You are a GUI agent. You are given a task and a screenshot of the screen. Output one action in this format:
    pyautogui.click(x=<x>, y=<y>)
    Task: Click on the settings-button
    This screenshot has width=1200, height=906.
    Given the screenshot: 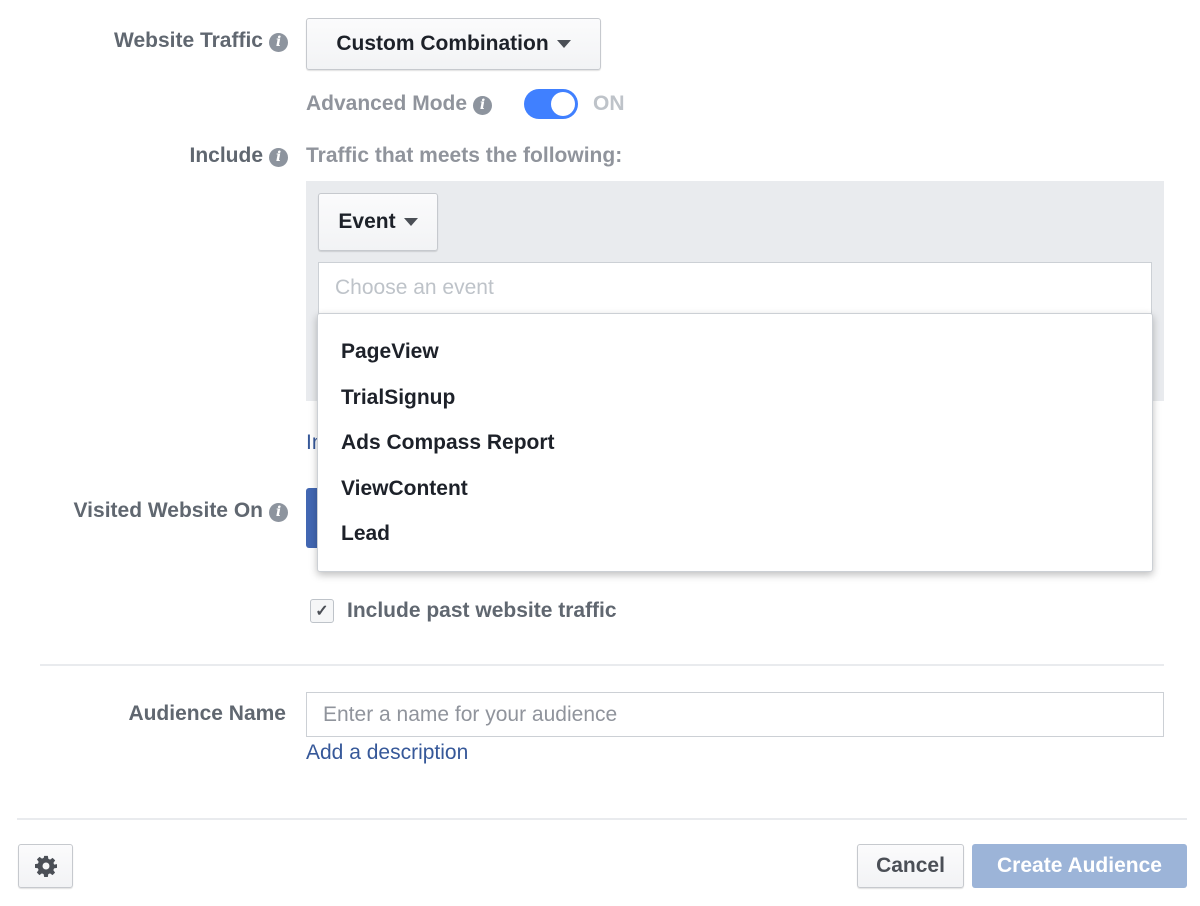 What is the action you would take?
    pyautogui.click(x=45, y=866)
    